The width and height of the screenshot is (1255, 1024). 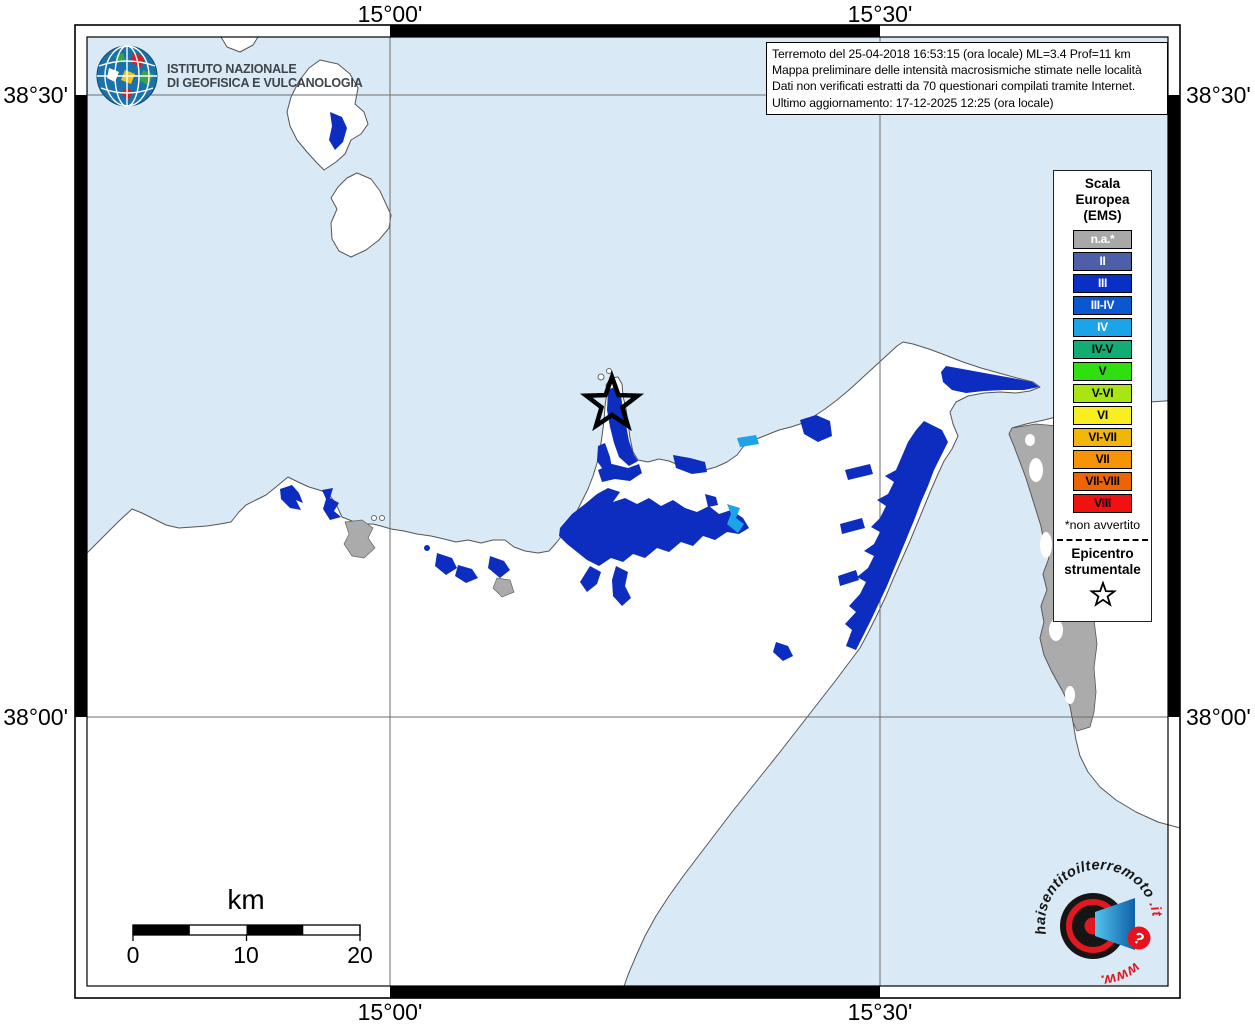 I want to click on legend-chip-n-a-: n.a.*, so click(x=1102, y=239).